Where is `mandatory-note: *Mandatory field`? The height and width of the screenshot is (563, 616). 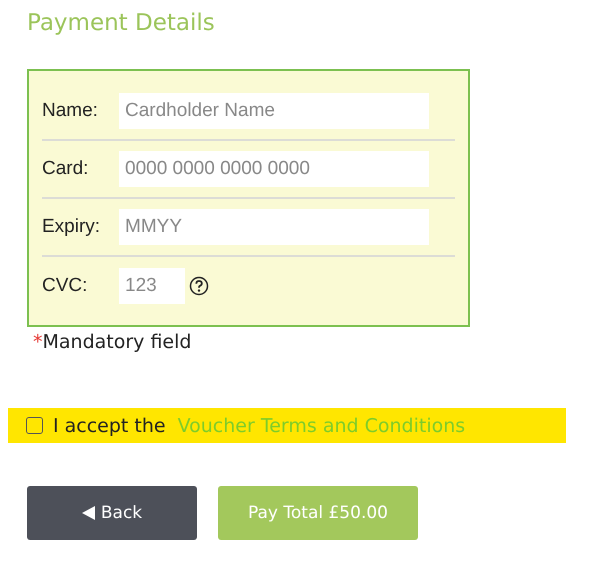 mandatory-note: *Mandatory field is located at coordinates (112, 342).